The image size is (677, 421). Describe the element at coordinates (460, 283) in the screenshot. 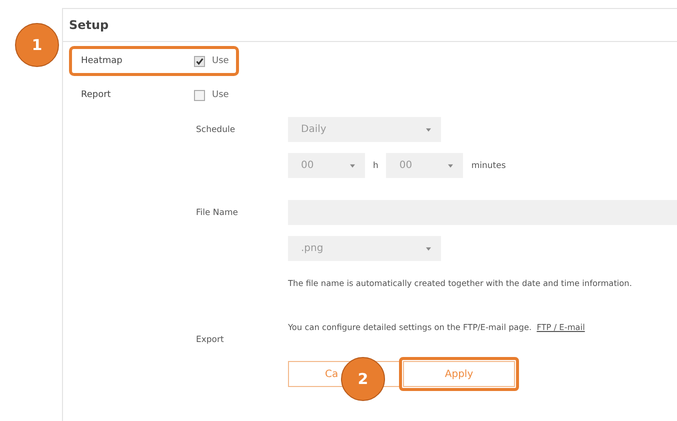

I see `help-text: The file name is automatically created together with the date and time information.` at that location.